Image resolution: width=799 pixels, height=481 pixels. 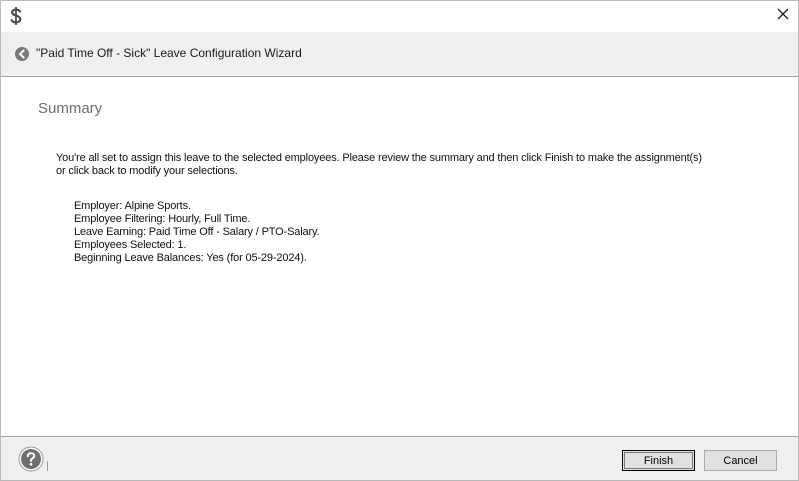 I want to click on back-arrow-icon, so click(x=22, y=54).